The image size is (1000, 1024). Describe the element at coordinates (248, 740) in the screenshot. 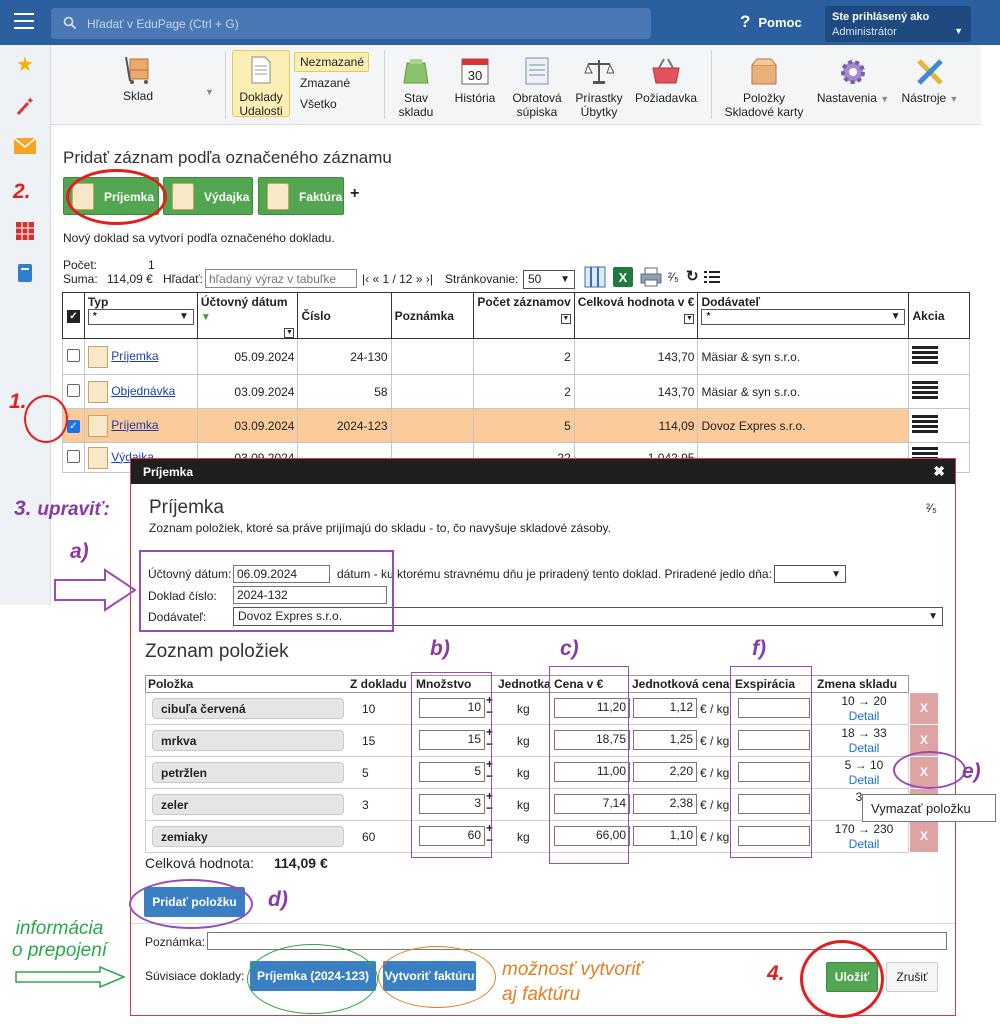

I see `item-name: mrkva` at that location.